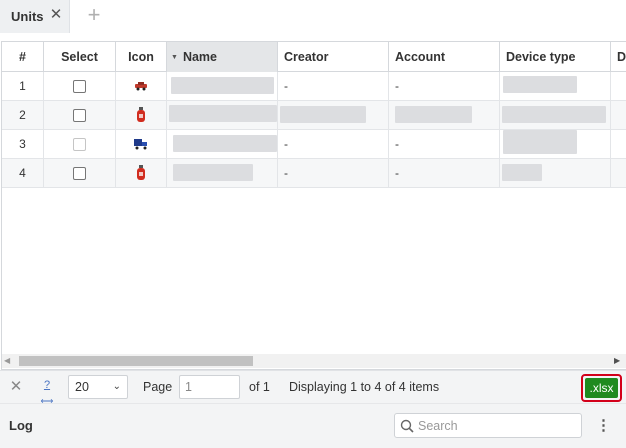  What do you see at coordinates (16, 387) in the screenshot?
I see `clear-icon: ✕` at bounding box center [16, 387].